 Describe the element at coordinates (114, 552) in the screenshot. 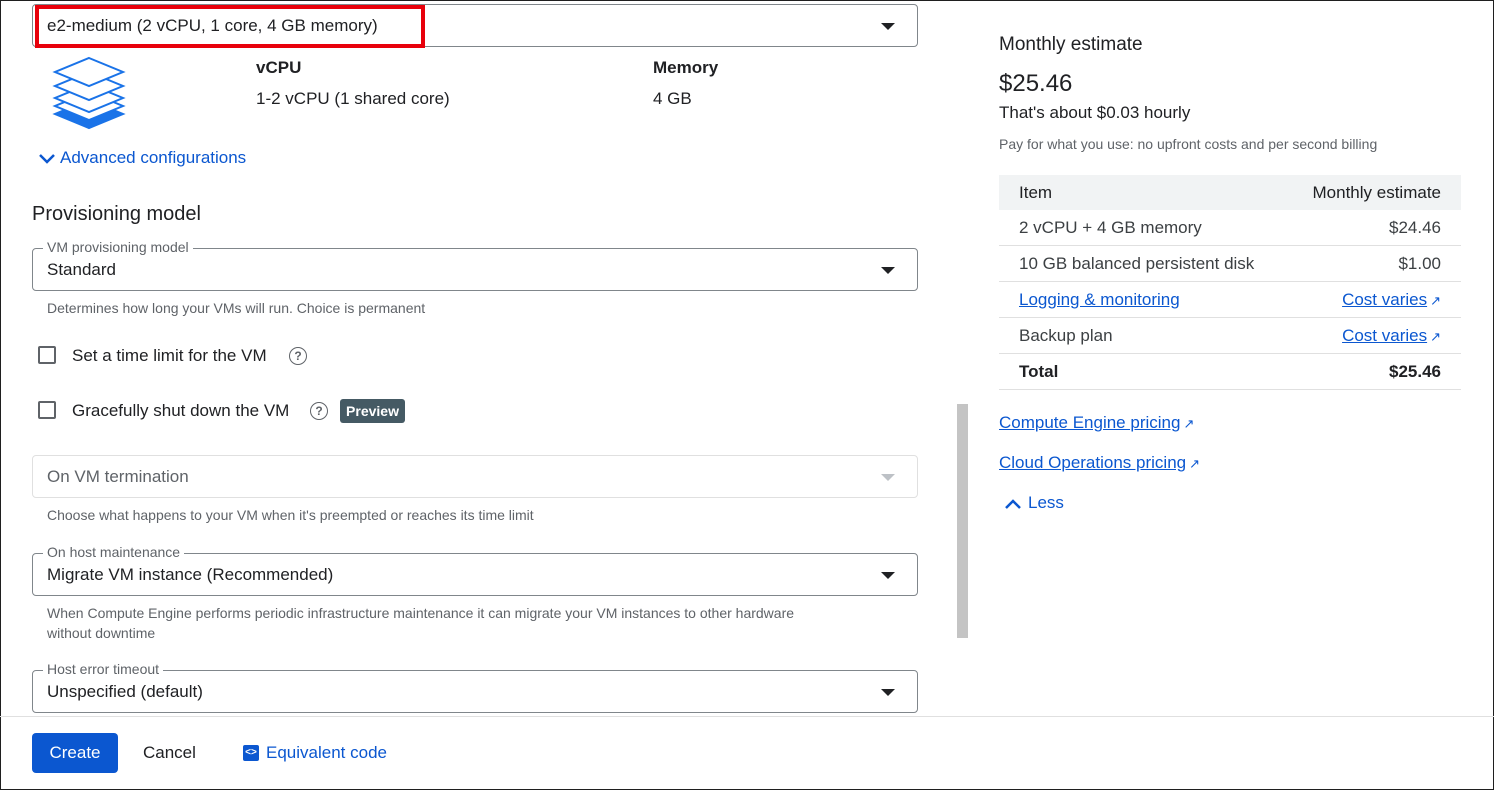

I see `host-maintenance-label: On host maintenance` at that location.